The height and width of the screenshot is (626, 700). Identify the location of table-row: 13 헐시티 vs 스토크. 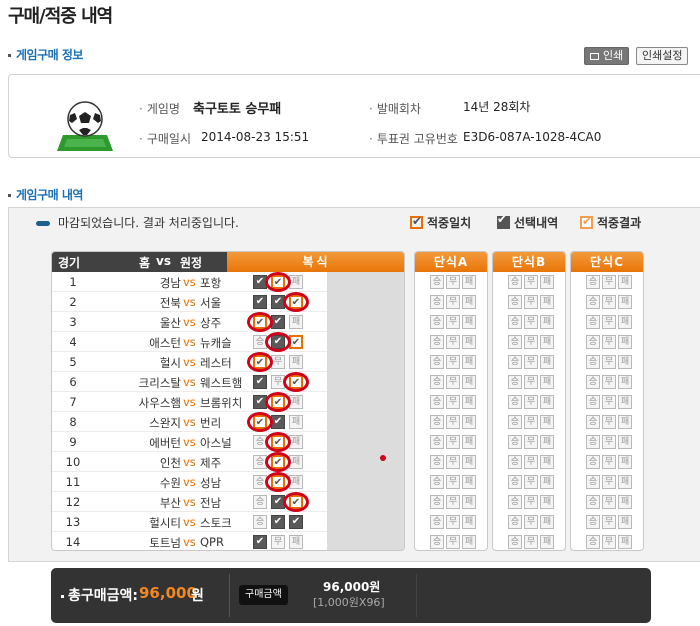
(189, 522).